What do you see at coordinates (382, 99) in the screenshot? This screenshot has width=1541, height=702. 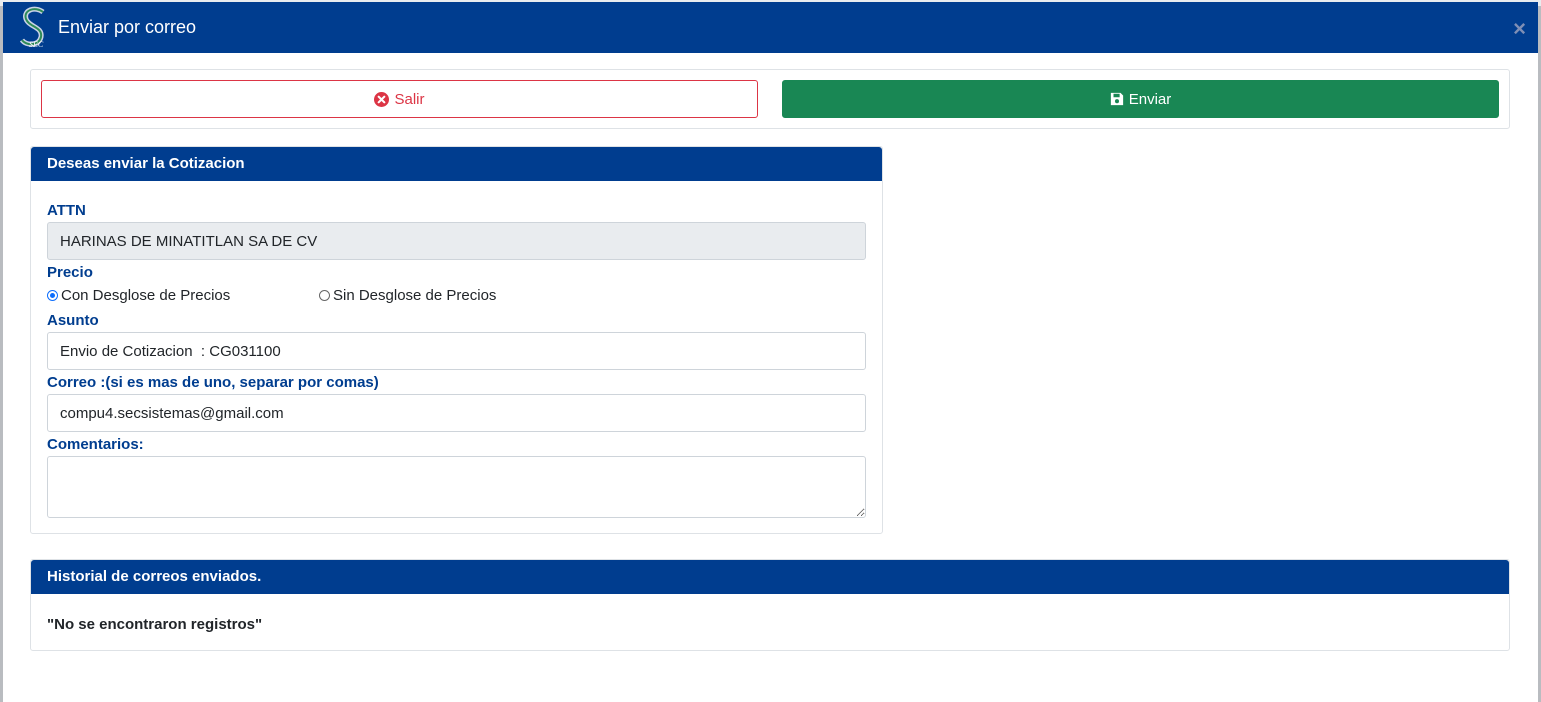 I see `close-circle-icon` at bounding box center [382, 99].